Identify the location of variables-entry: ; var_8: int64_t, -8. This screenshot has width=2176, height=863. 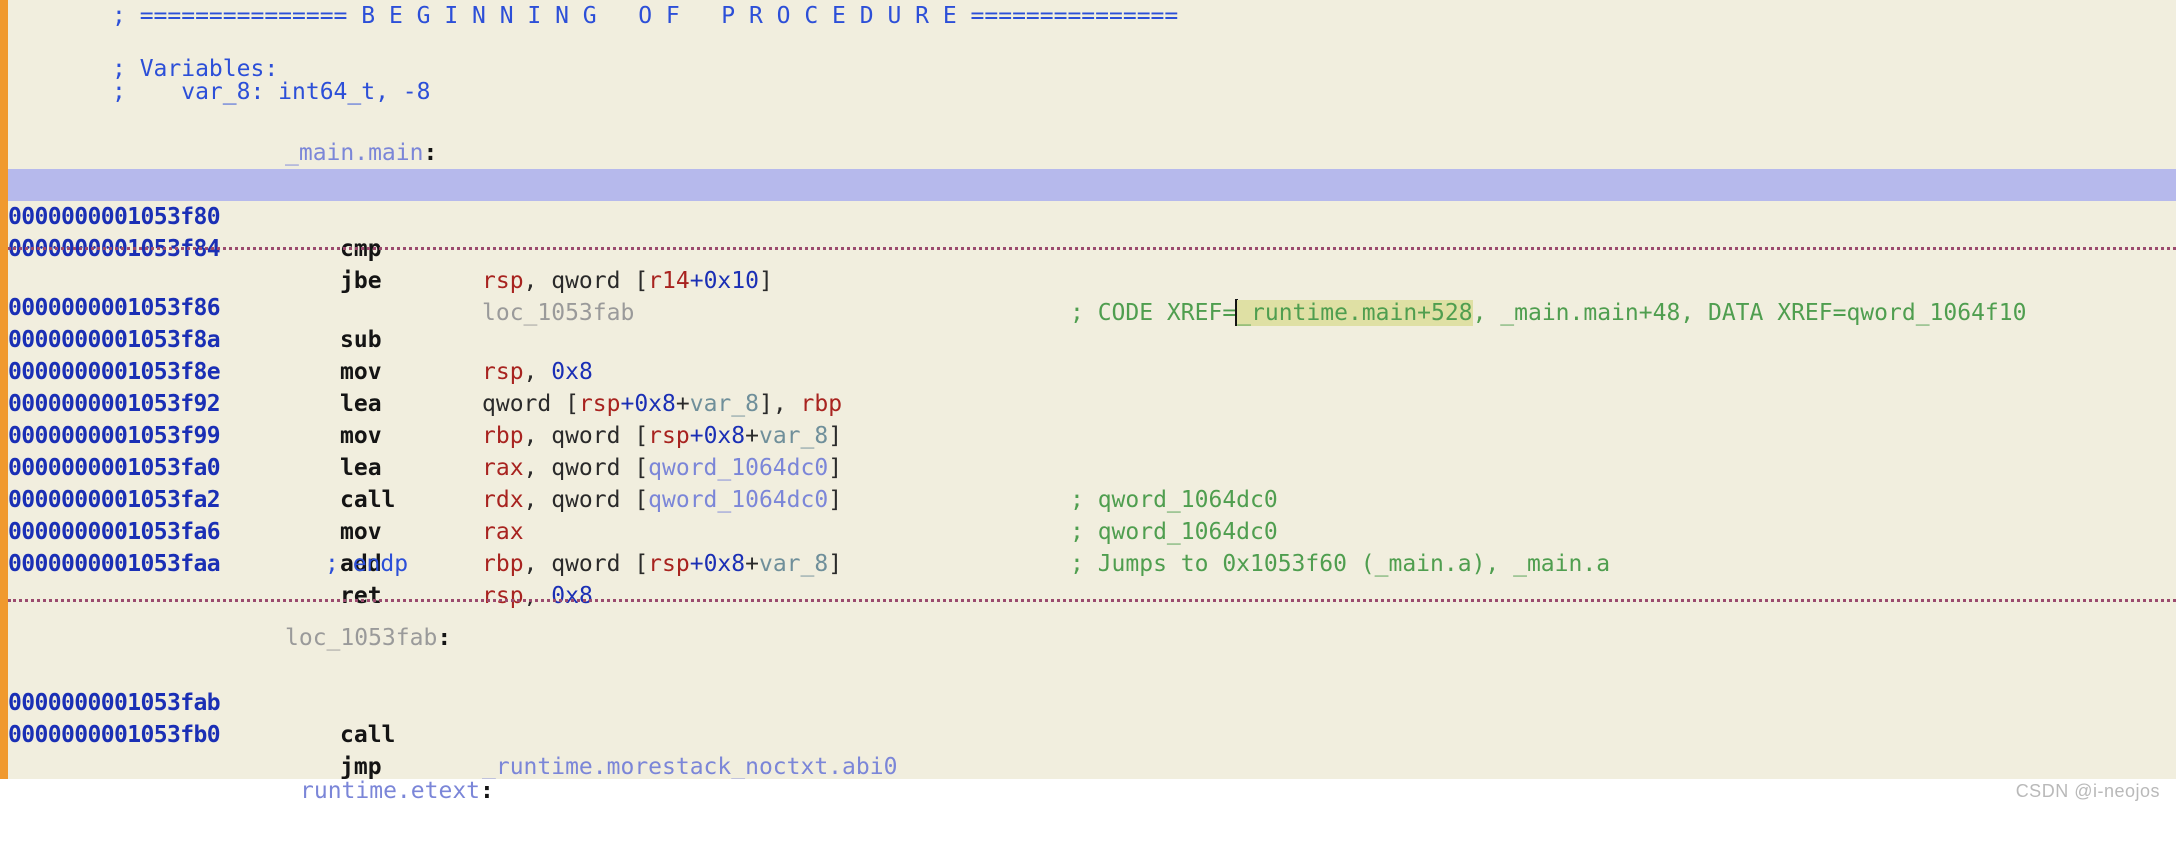
(271, 92).